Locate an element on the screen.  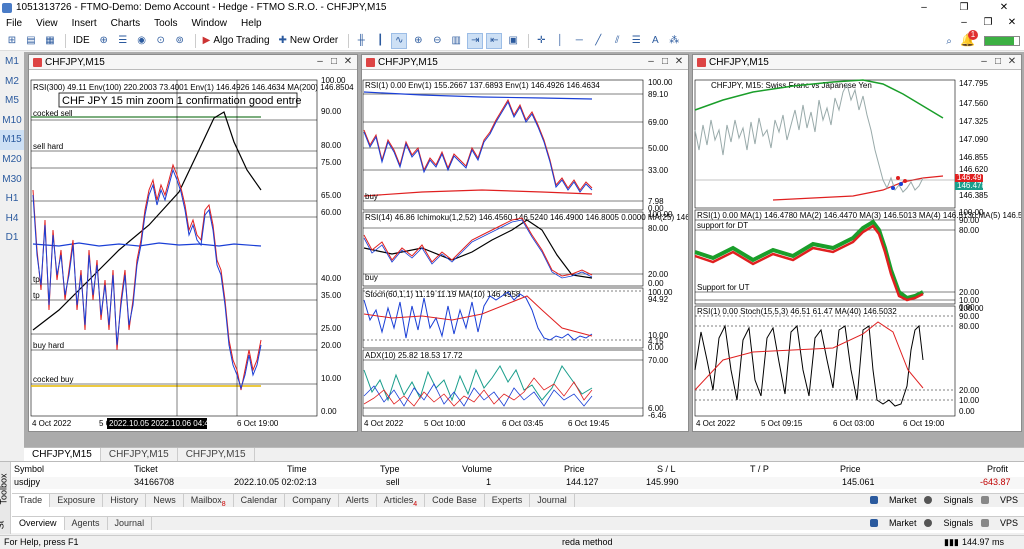
col-type: Type is located at coordinates (390, 469).